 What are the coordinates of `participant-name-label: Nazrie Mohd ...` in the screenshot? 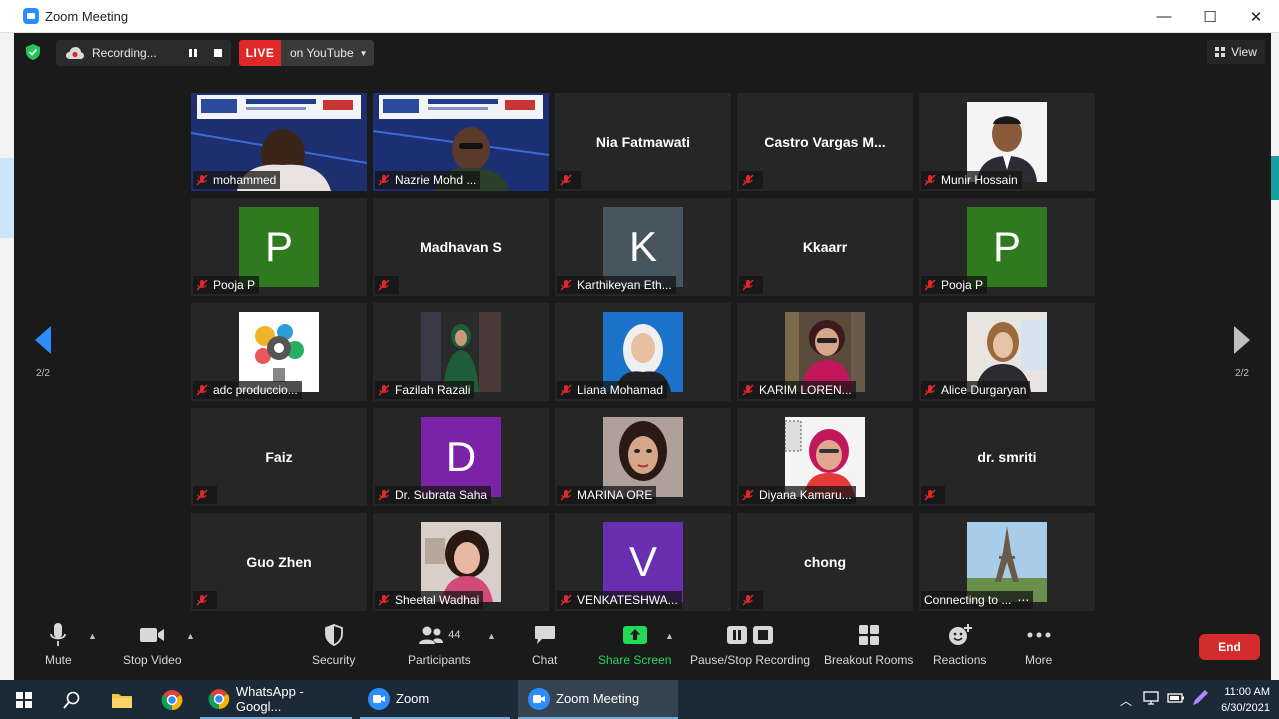 It's located at (428, 180).